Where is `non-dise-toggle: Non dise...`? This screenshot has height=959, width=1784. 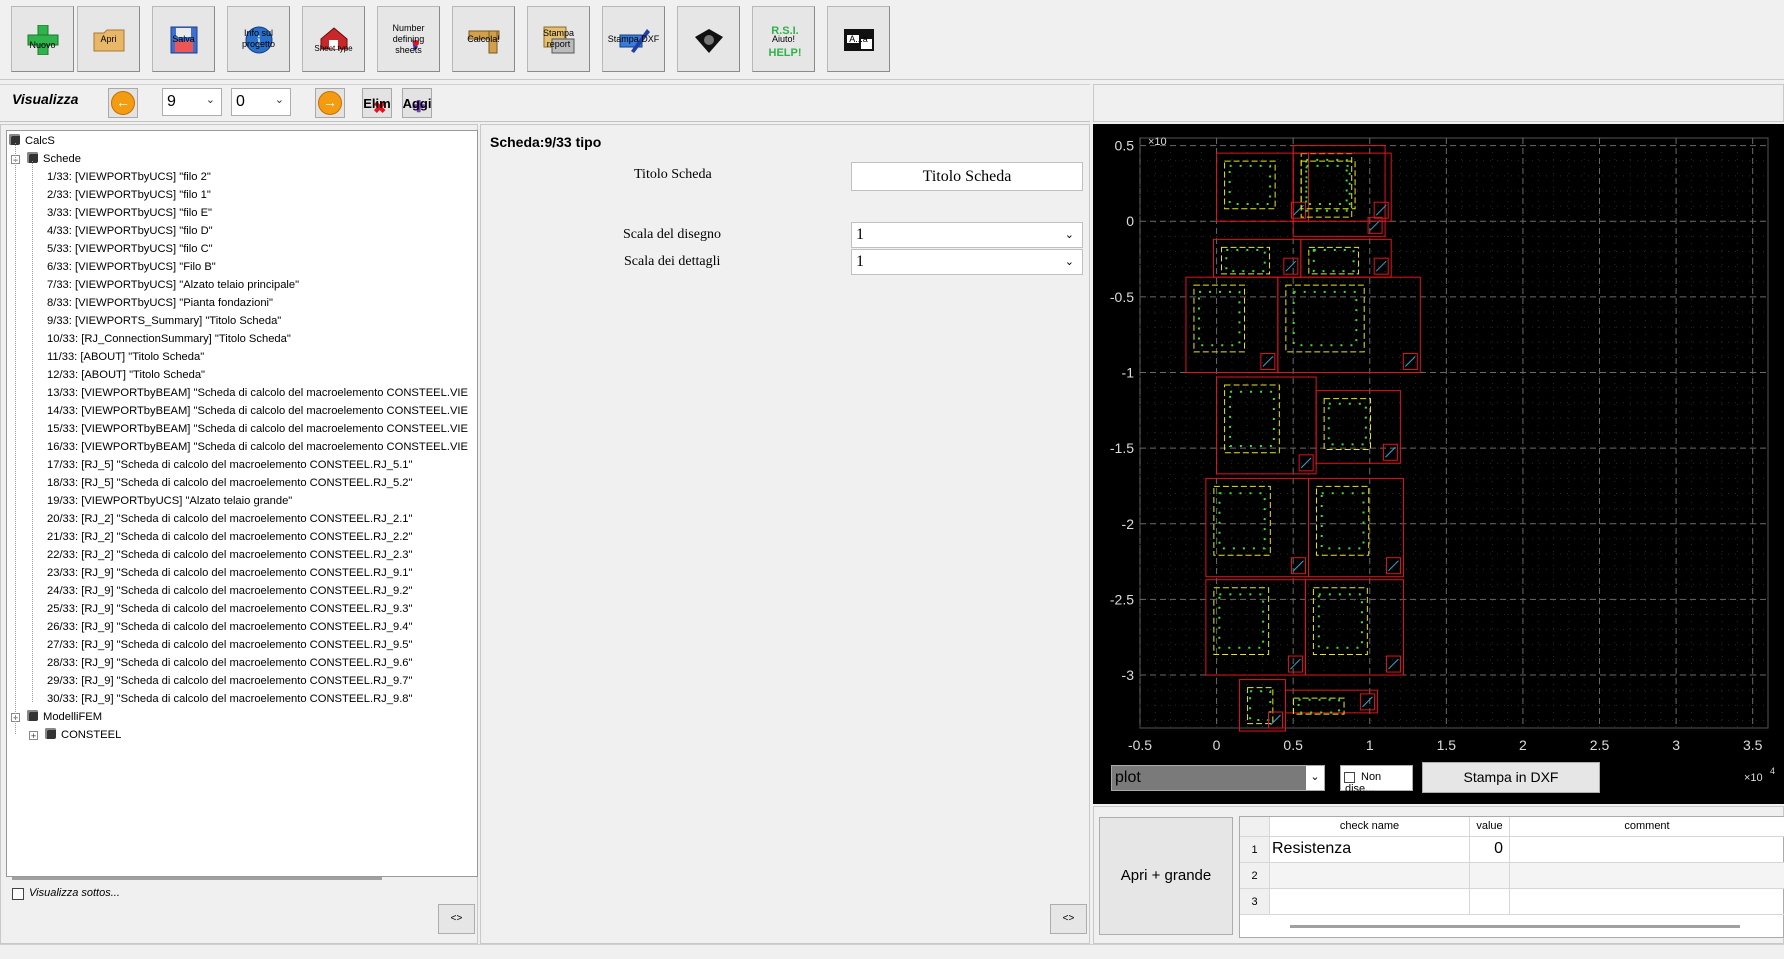
non-dise-toggle: Non dise... is located at coordinates (1376, 780).